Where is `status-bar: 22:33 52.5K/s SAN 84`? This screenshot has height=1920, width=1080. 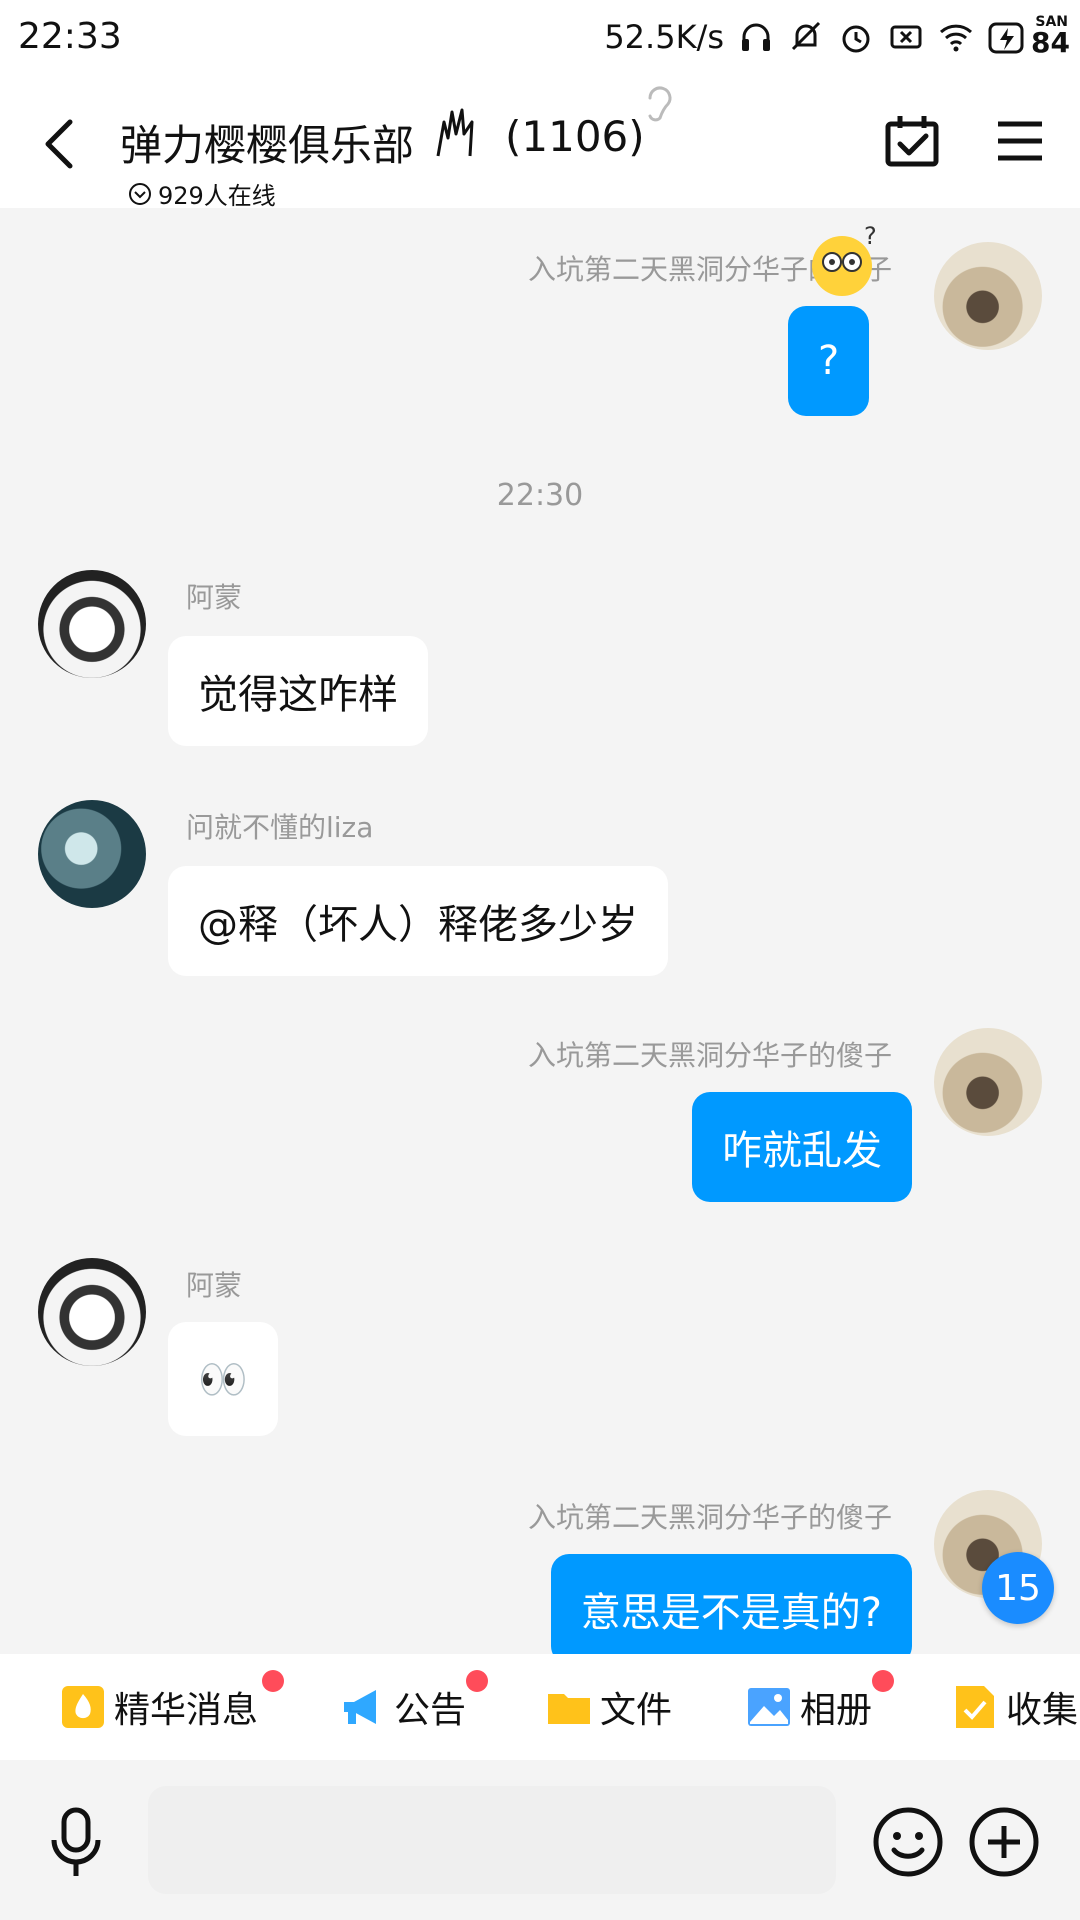 status-bar: 22:33 52.5K/s SAN 84 is located at coordinates (540, 38).